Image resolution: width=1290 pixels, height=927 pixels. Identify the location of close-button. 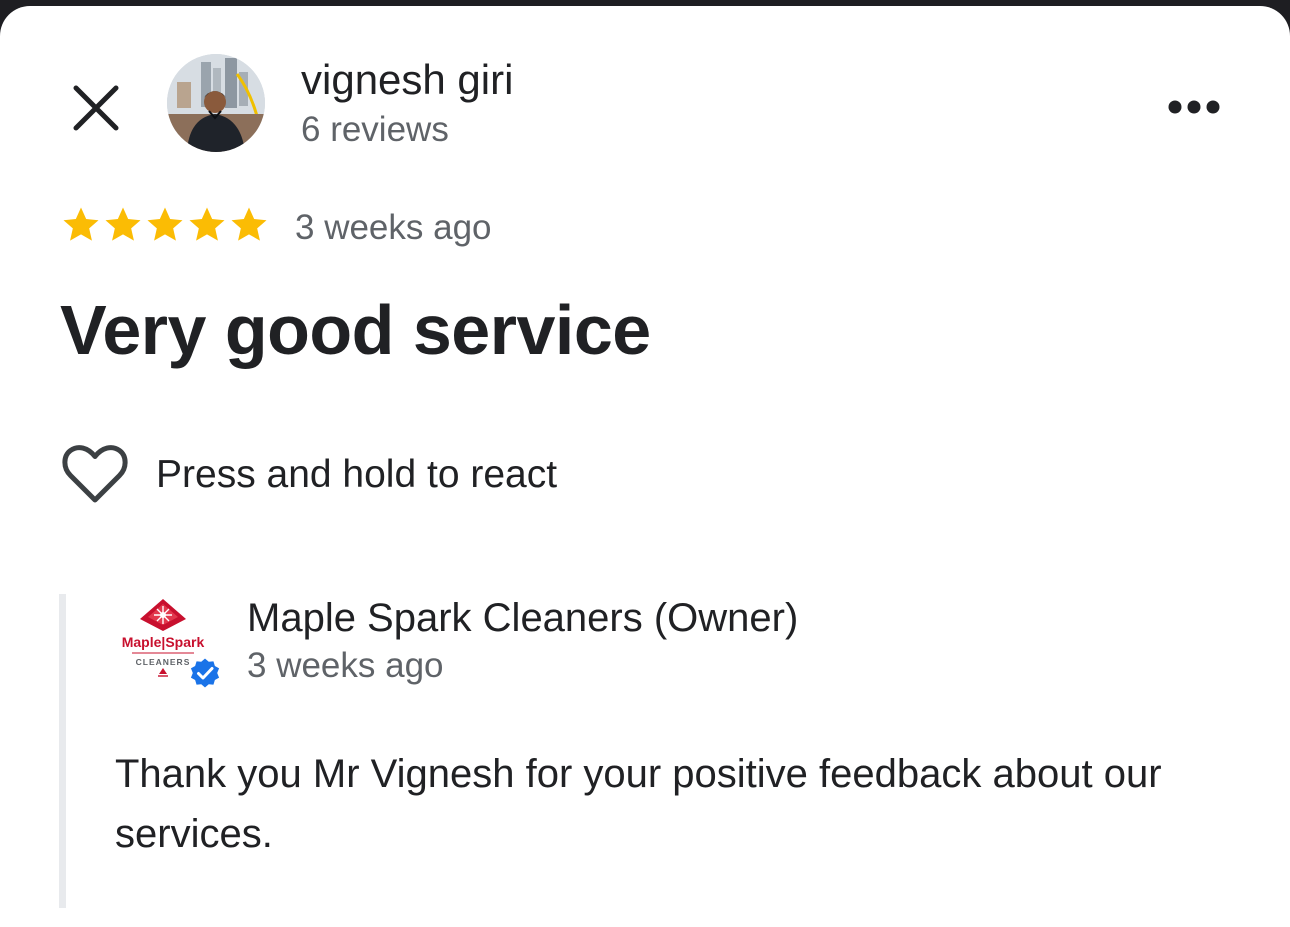
(96, 108).